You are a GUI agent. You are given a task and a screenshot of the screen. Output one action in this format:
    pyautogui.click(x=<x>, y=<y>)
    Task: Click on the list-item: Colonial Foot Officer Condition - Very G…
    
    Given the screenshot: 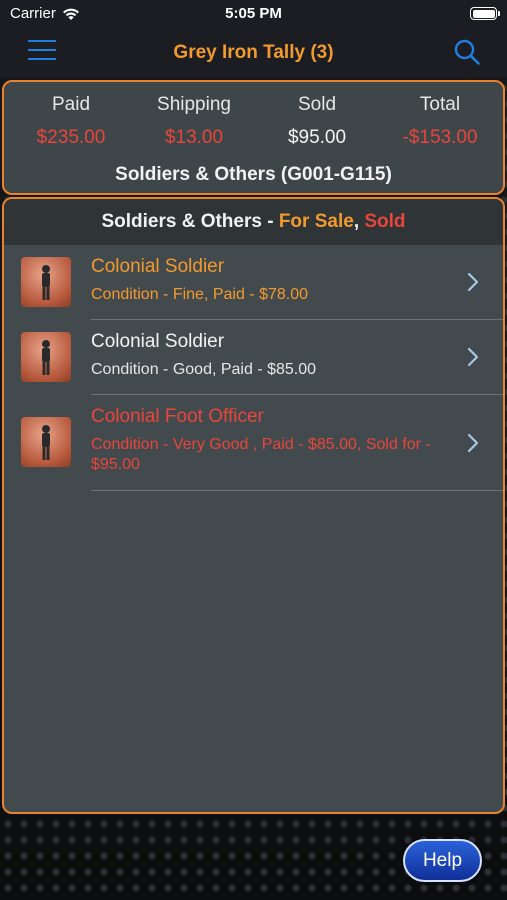 What is the action you would take?
    pyautogui.click(x=253, y=443)
    